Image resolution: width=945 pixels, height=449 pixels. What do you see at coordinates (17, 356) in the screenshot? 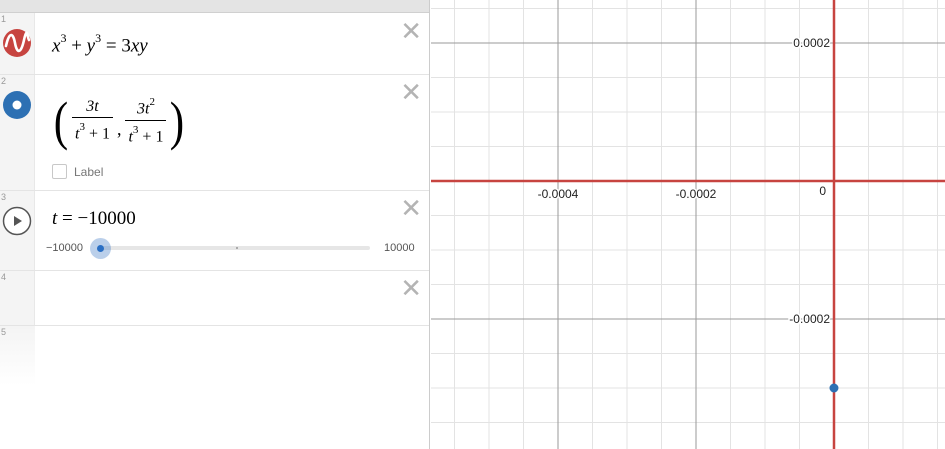
I see `expression-gutter: 5` at bounding box center [17, 356].